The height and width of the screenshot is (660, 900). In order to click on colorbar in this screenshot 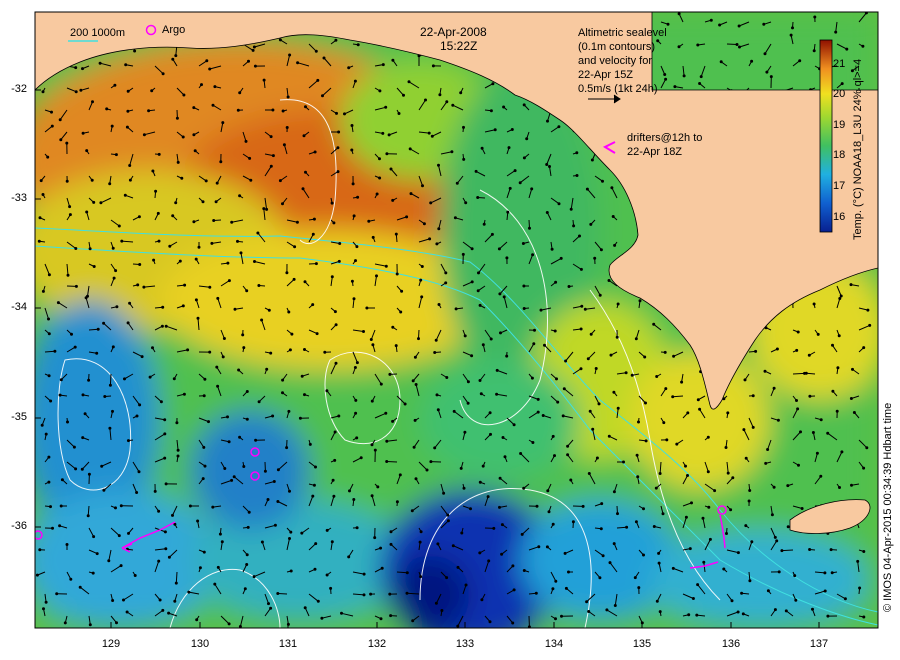, I will do `click(826, 136)`.